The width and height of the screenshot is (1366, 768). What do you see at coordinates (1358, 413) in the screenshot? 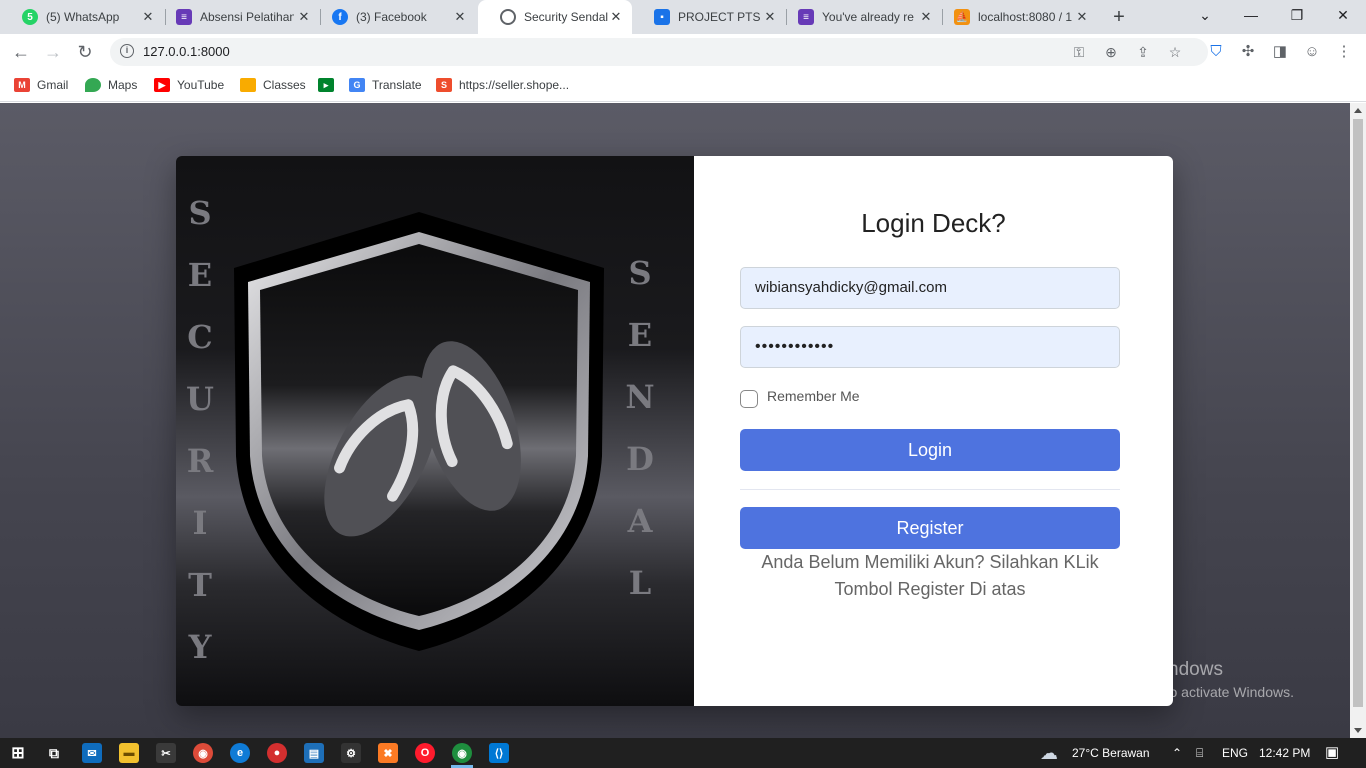
I see `scrollbar-thumb` at bounding box center [1358, 413].